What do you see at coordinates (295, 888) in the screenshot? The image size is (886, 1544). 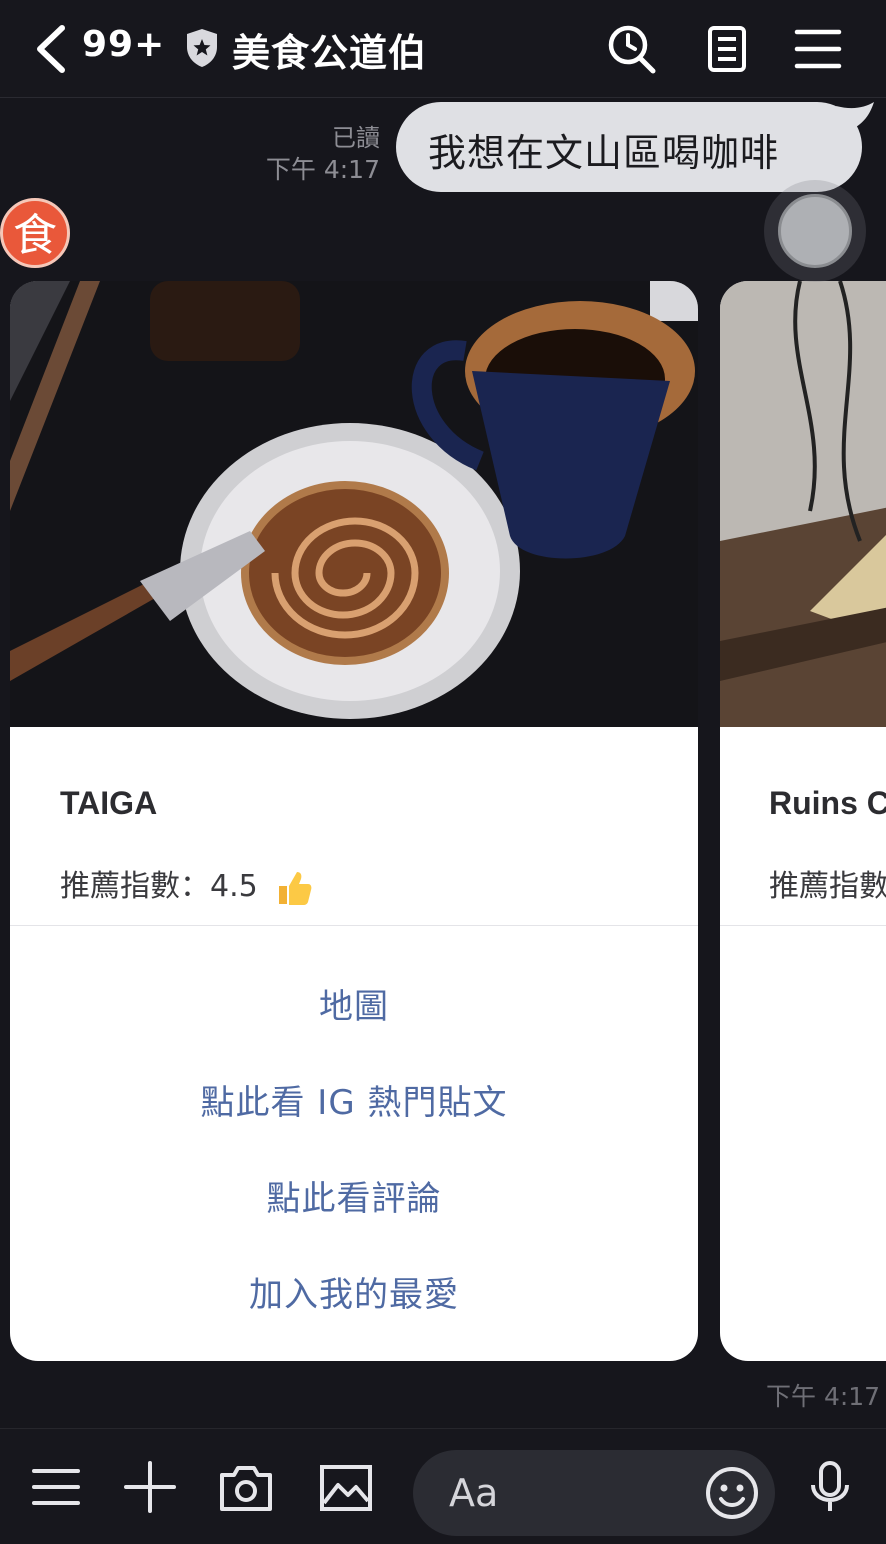 I see `thumbs-up-icon` at bounding box center [295, 888].